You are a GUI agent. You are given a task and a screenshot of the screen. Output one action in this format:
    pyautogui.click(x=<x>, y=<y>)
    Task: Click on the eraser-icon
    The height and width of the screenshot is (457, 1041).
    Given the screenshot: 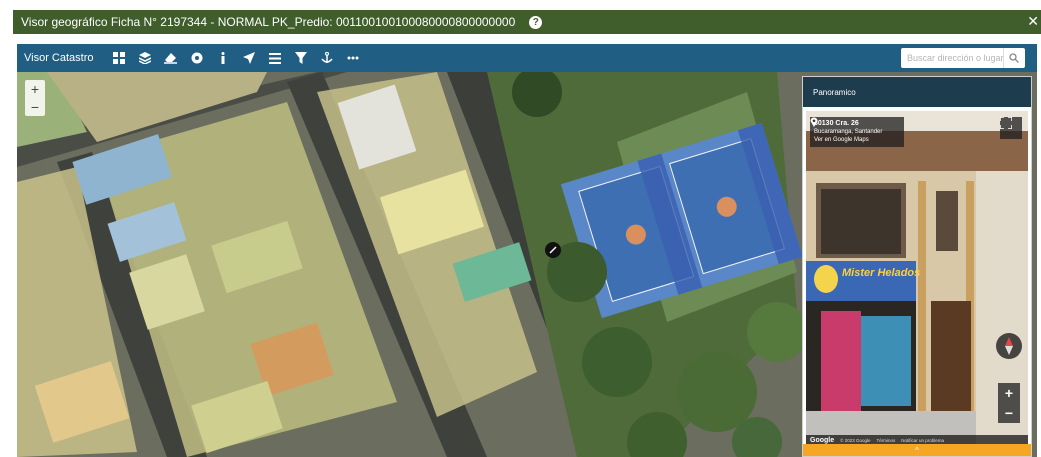 What is the action you would take?
    pyautogui.click(x=171, y=58)
    